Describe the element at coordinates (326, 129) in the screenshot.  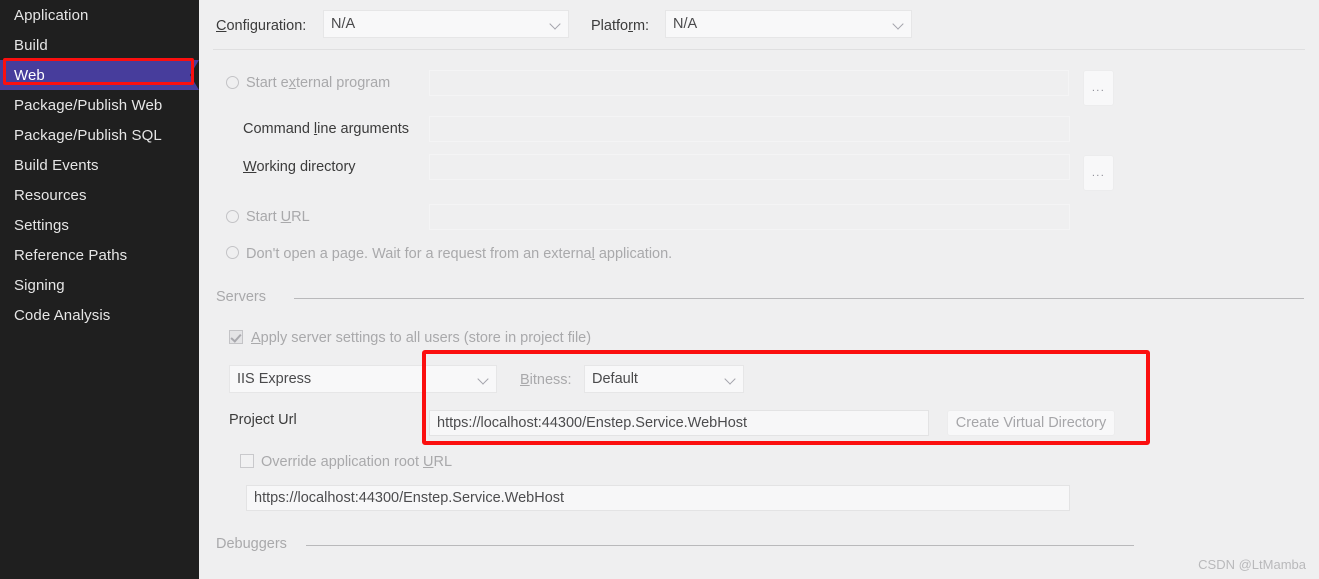
I see `command-line-arguments-label: Command line arguments` at that location.